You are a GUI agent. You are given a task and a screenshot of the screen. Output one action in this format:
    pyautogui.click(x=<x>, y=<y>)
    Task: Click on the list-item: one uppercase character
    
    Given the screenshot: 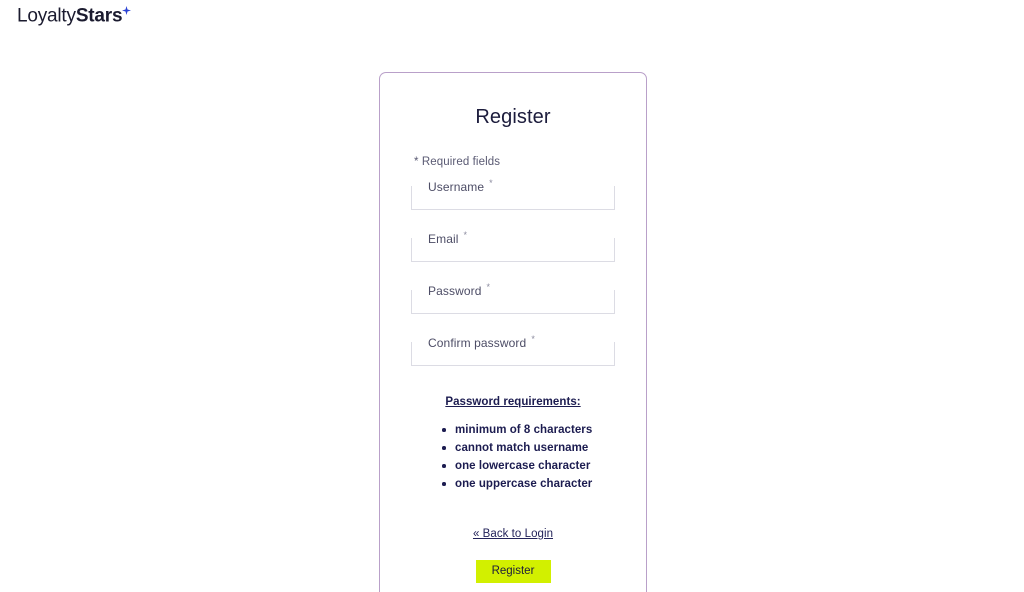 What is the action you would take?
    pyautogui.click(x=544, y=484)
    